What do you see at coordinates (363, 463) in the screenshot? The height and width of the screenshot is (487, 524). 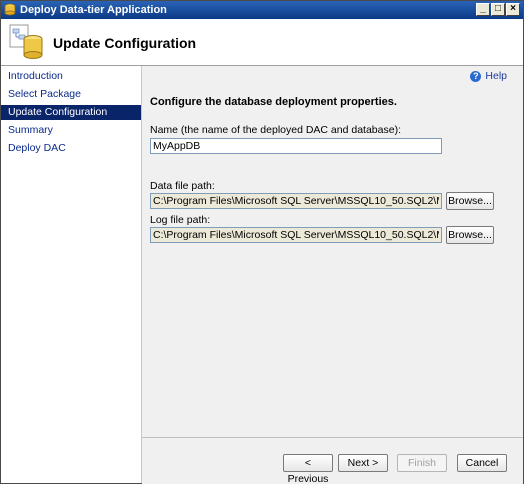 I see `next-button: Next >` at bounding box center [363, 463].